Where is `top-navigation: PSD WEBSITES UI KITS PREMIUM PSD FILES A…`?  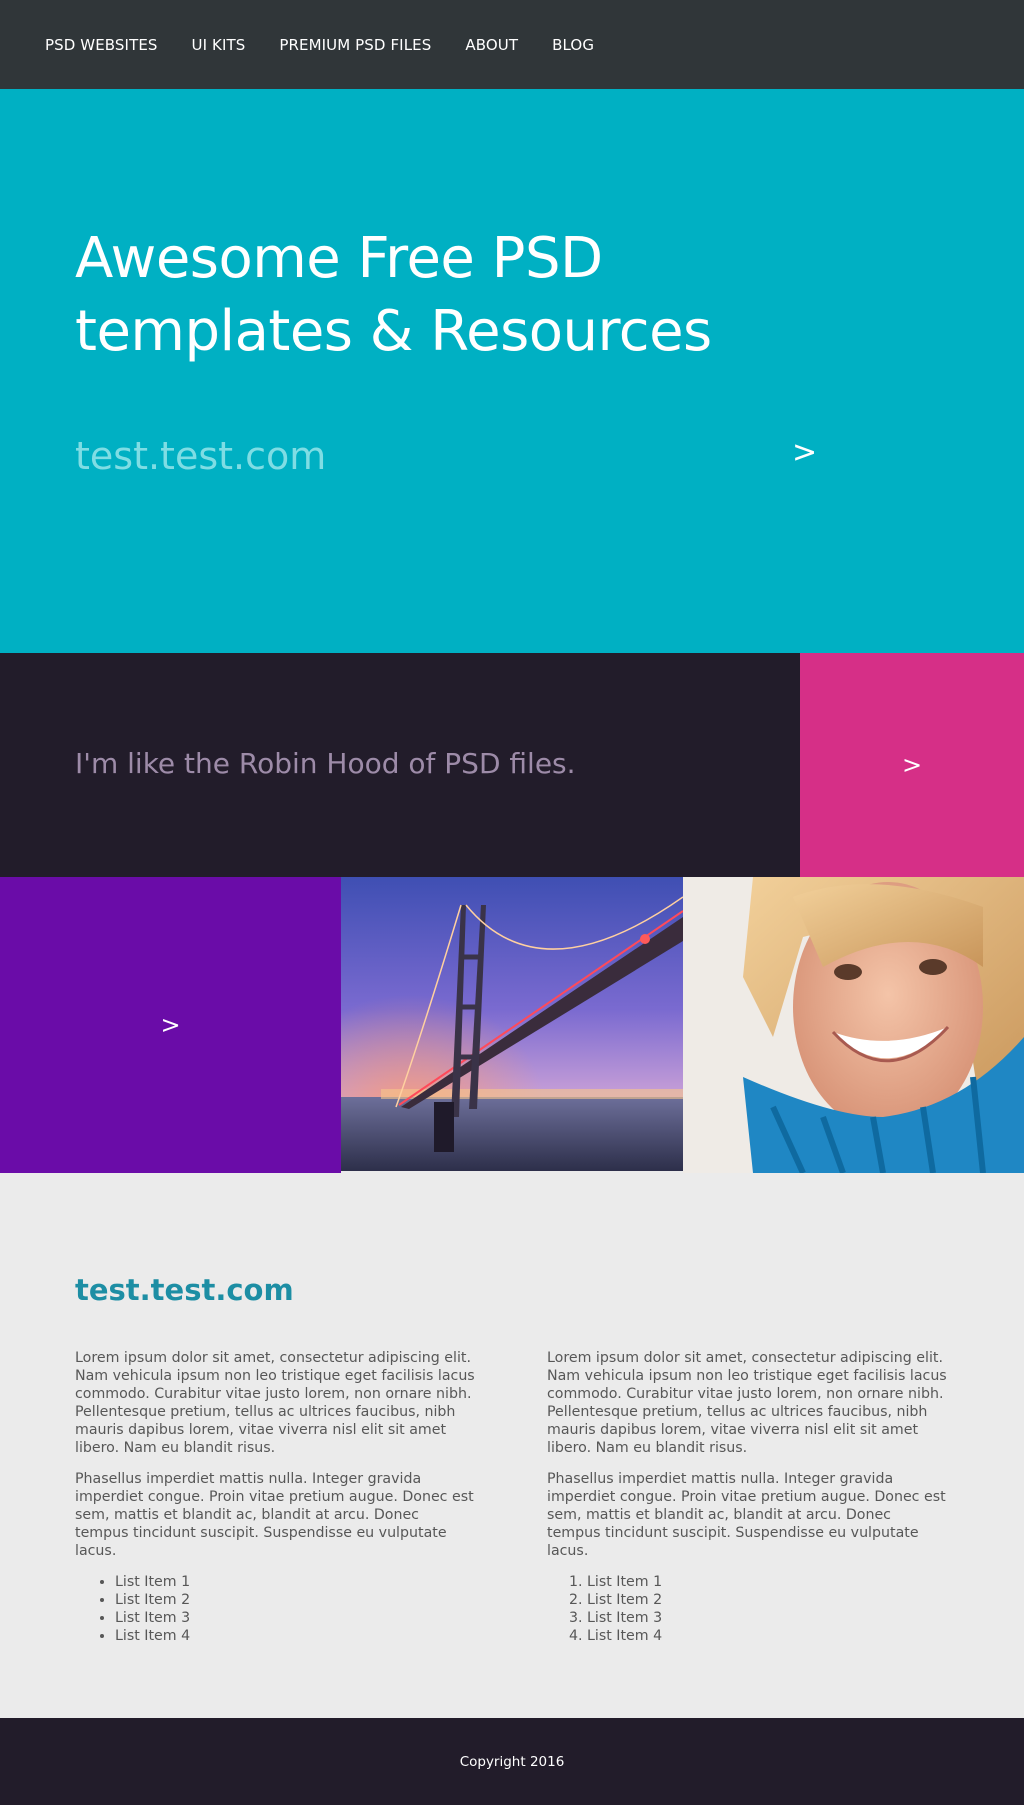
top-navigation: PSD WEBSITES UI KITS PREMIUM PSD FILES A… is located at coordinates (512, 44).